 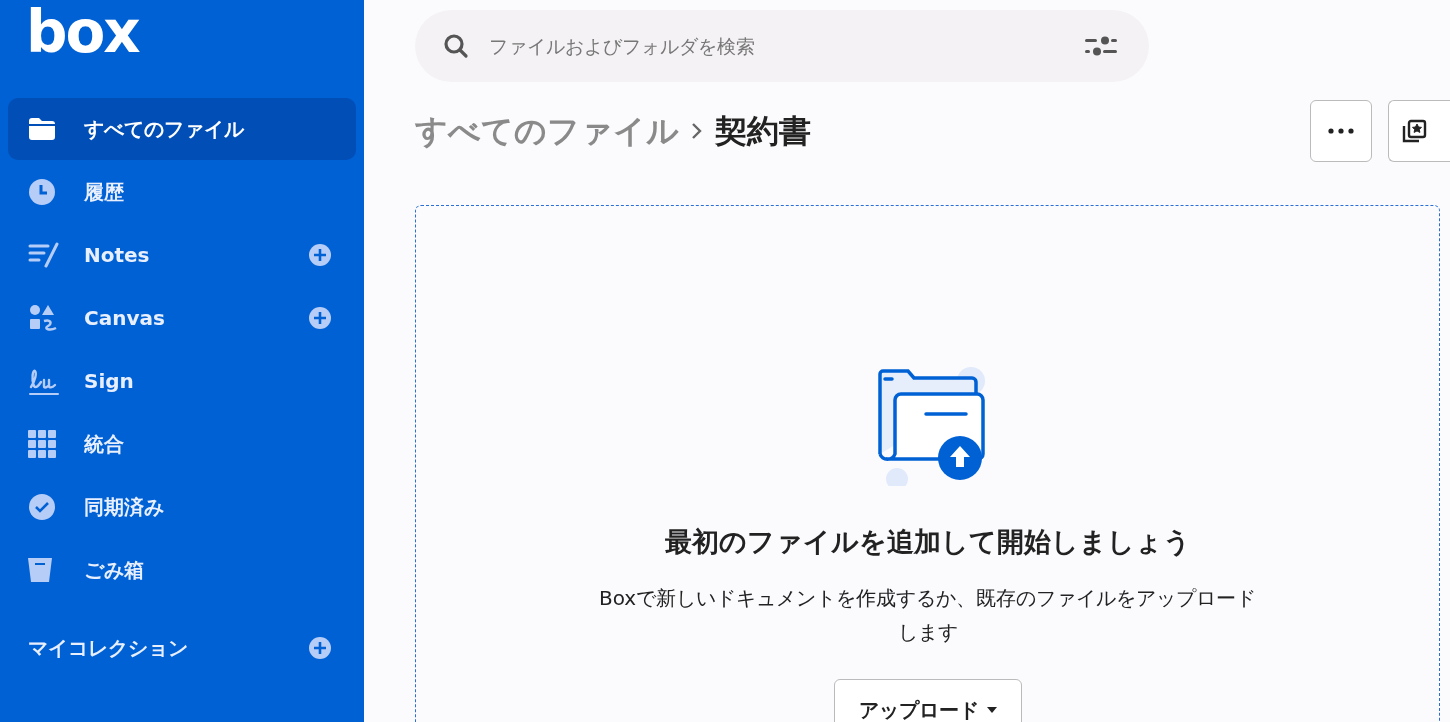 I want to click on empty-state-title: 最初のファイルを追加して開始しましょう, so click(x=927, y=542).